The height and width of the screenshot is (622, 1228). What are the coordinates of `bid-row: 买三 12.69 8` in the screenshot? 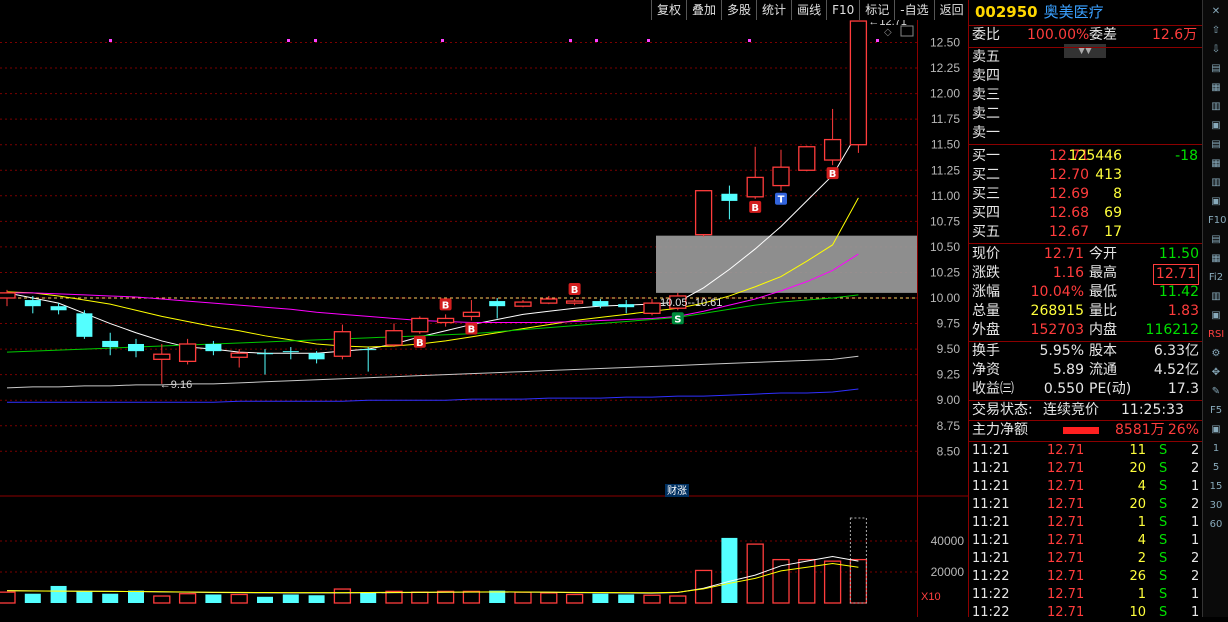 It's located at (1085, 194).